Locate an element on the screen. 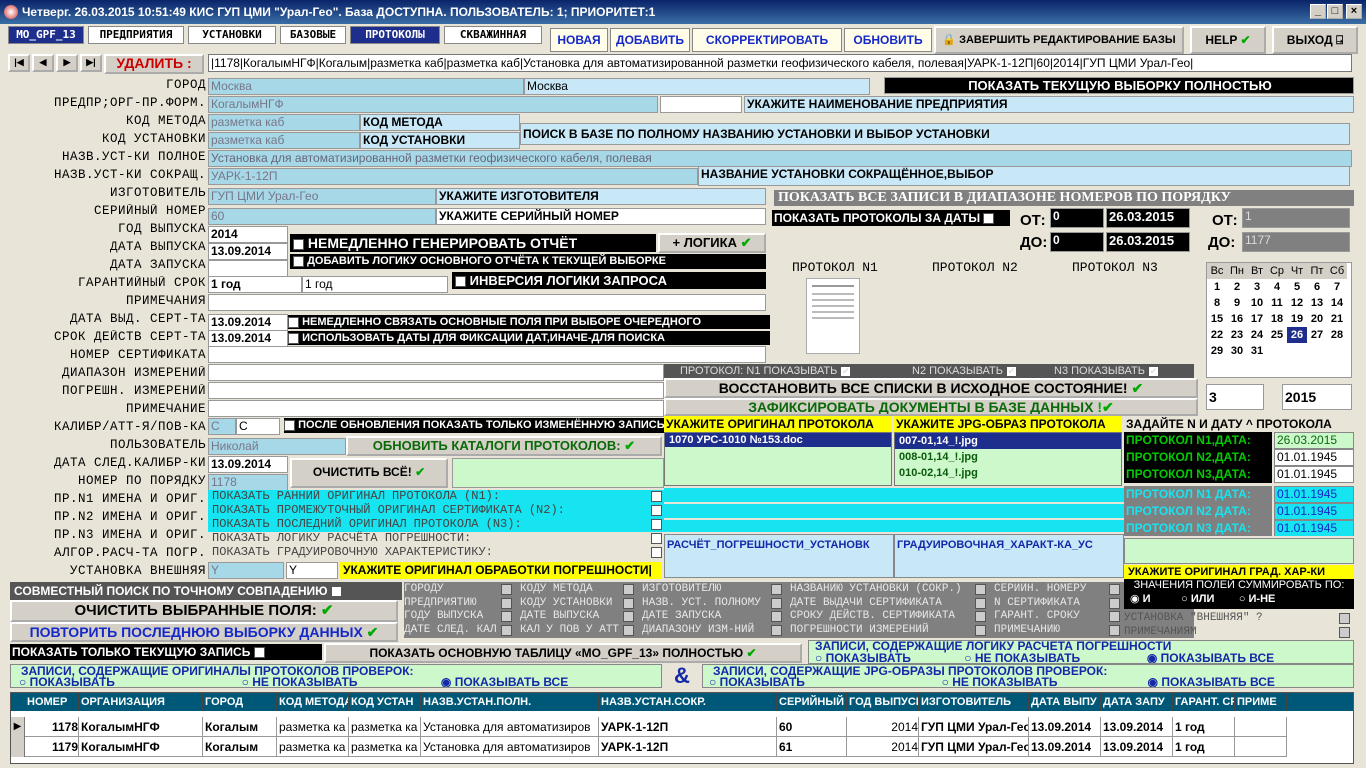  filter-checkbox: ИЗГОТОВИТЕЛЮ is located at coordinates (713, 590).